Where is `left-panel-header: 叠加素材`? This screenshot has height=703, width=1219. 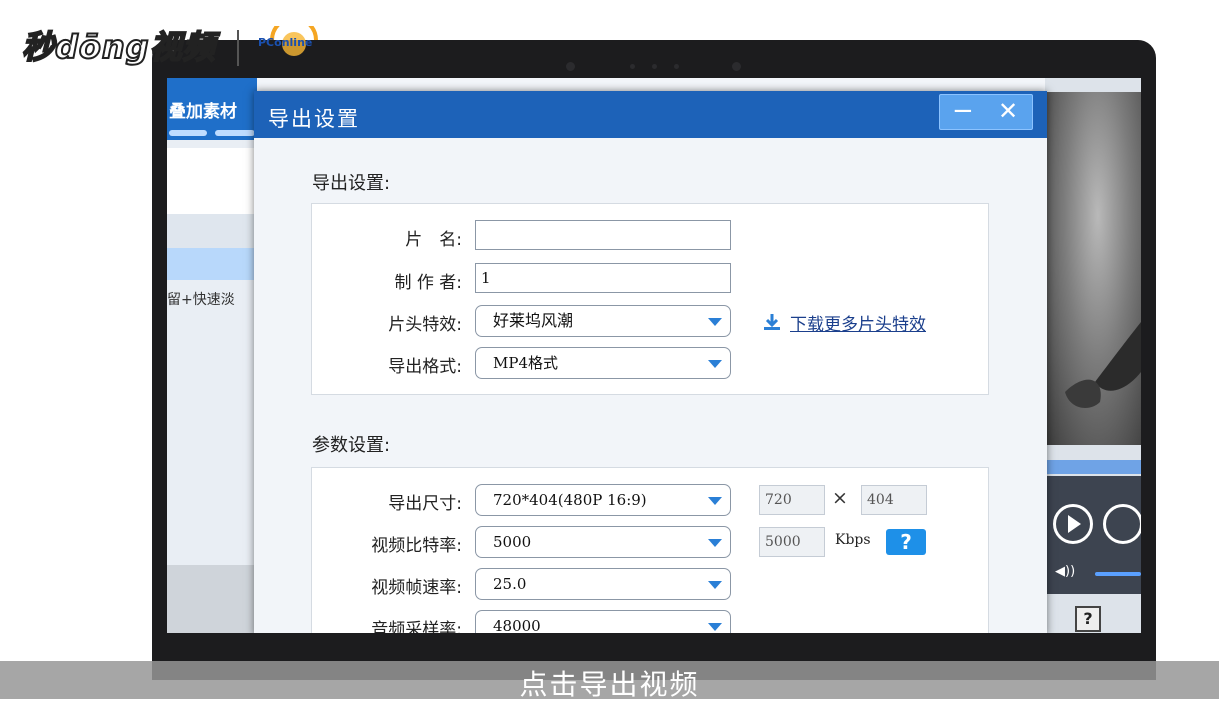
left-panel-header: 叠加素材 is located at coordinates (212, 109).